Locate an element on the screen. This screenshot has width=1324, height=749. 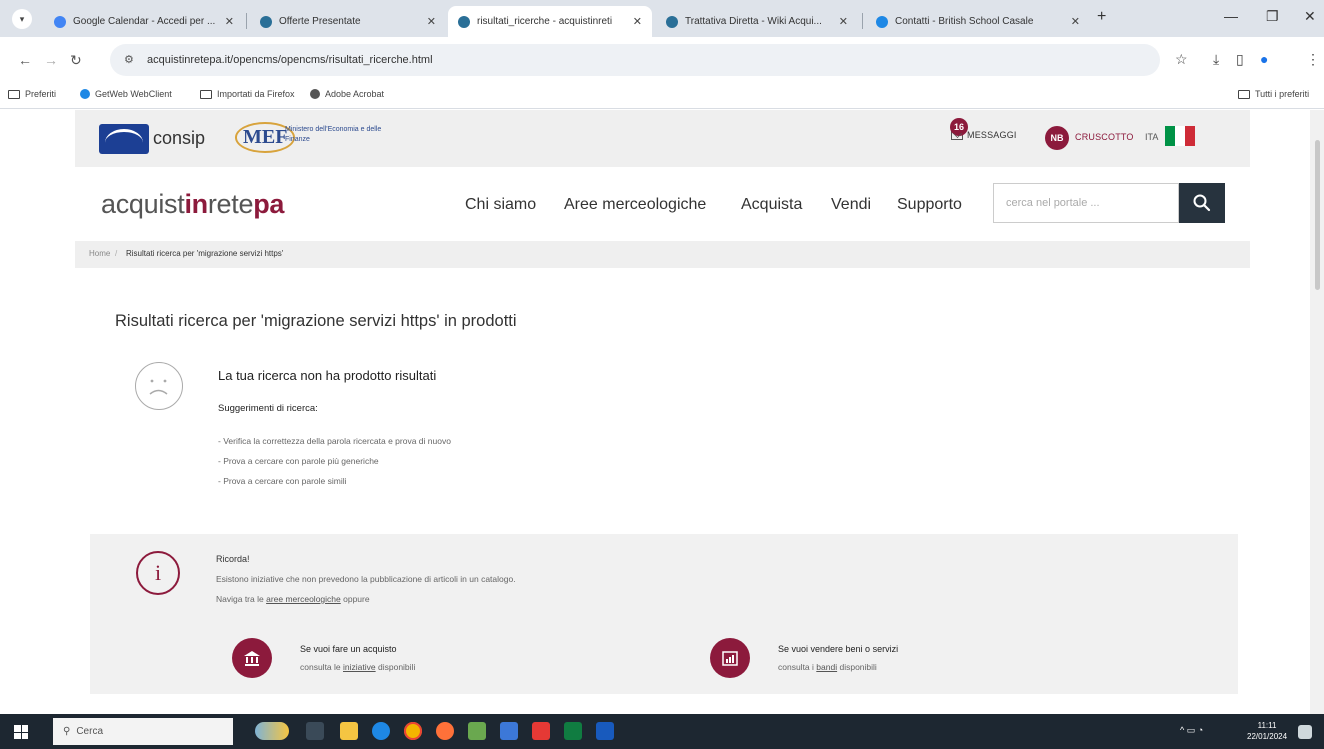
scrollbar-thumb is located at coordinates (1317, 215).